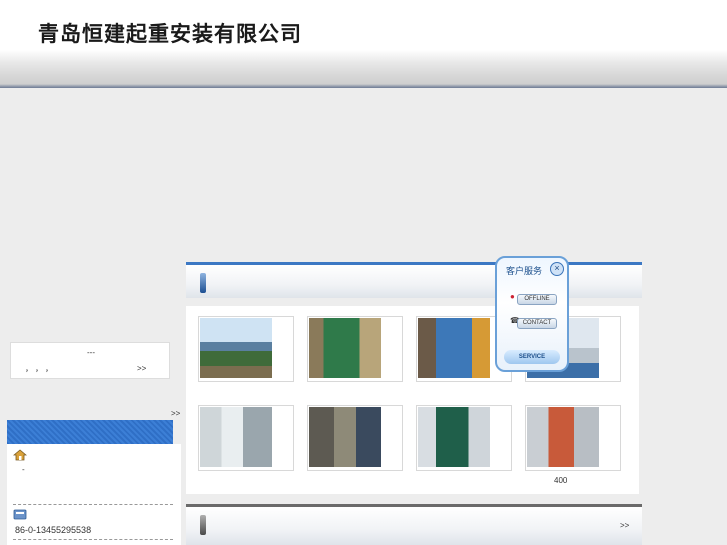  I want to click on products-header, so click(414, 280).